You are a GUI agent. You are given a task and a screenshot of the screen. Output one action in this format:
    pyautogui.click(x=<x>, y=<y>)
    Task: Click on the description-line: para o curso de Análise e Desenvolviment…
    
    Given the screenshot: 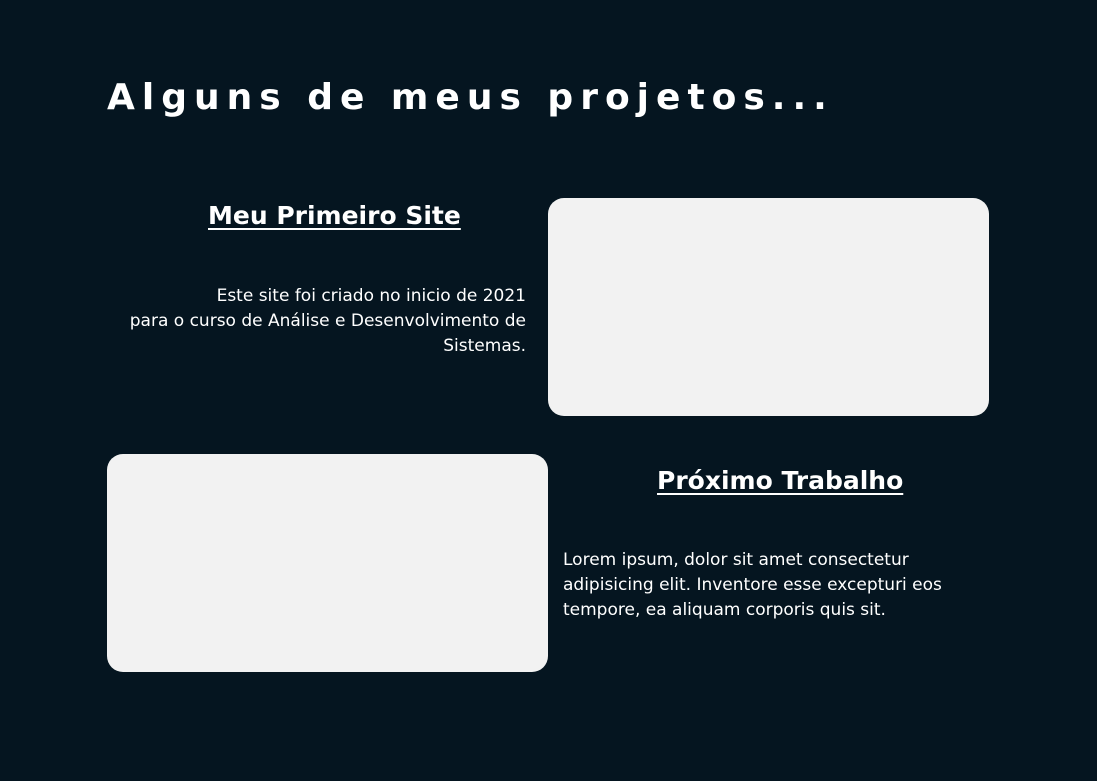 What is the action you would take?
    pyautogui.click(x=327, y=321)
    